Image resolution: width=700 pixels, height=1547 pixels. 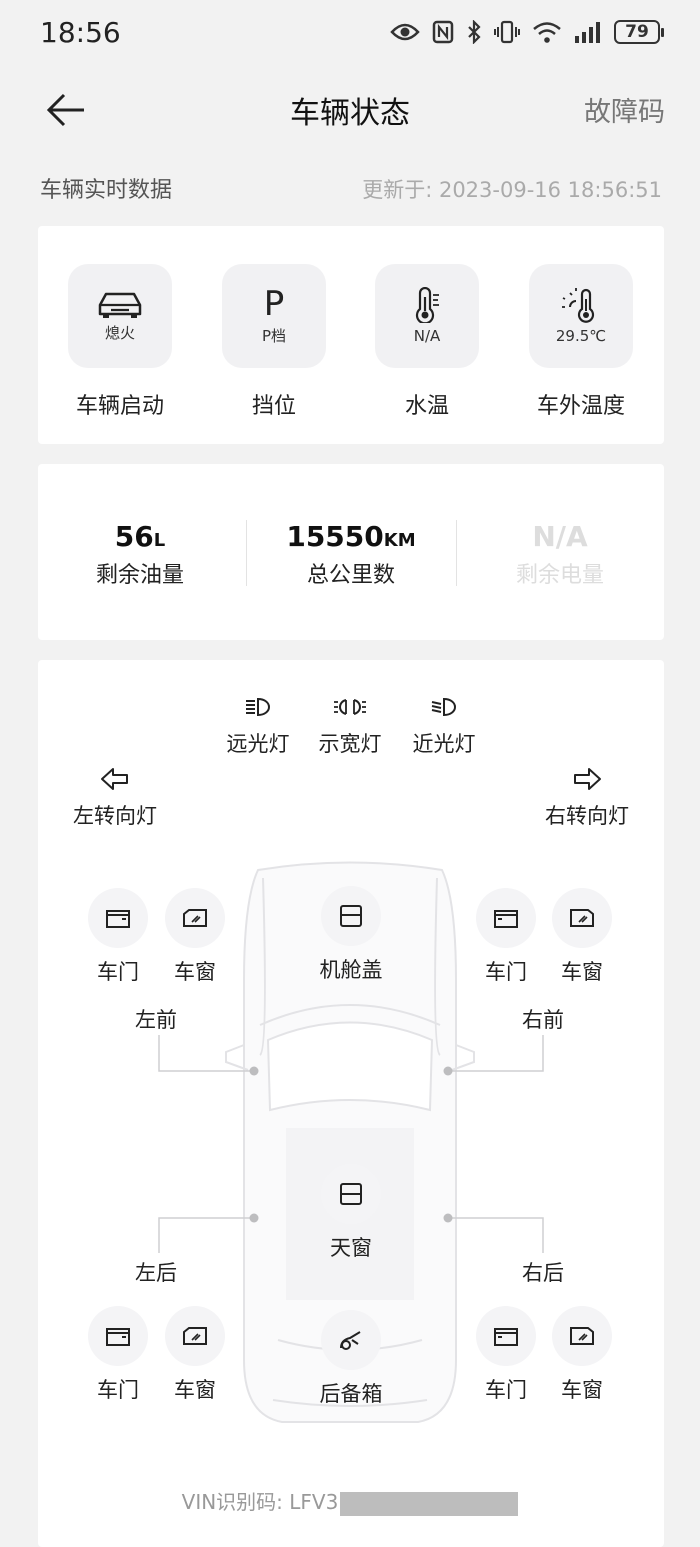 What do you see at coordinates (115, 816) in the screenshot?
I see `left-turn-label: 左转向灯` at bounding box center [115, 816].